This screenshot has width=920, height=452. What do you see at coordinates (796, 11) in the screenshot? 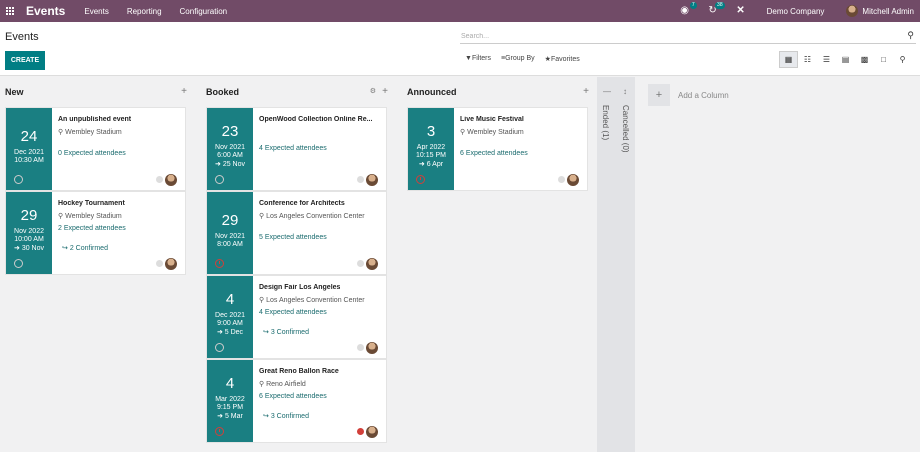
I see `company-switcher: Demo Company` at bounding box center [796, 11].